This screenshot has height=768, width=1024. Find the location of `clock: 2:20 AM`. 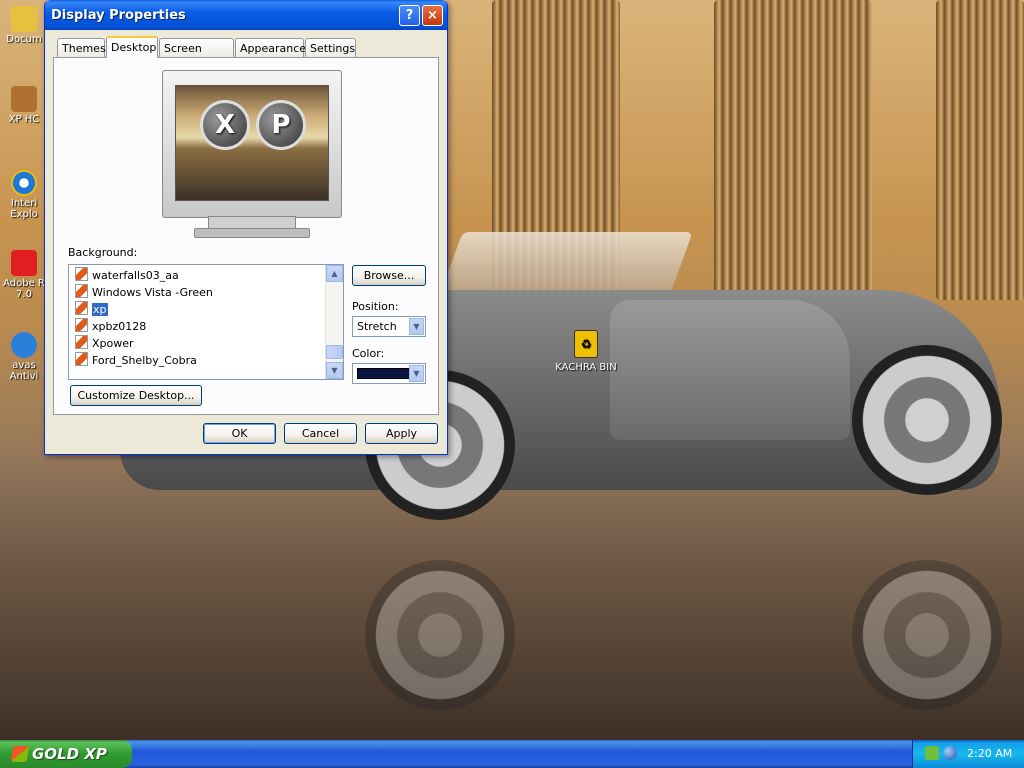

clock: 2:20 AM is located at coordinates (989, 753).